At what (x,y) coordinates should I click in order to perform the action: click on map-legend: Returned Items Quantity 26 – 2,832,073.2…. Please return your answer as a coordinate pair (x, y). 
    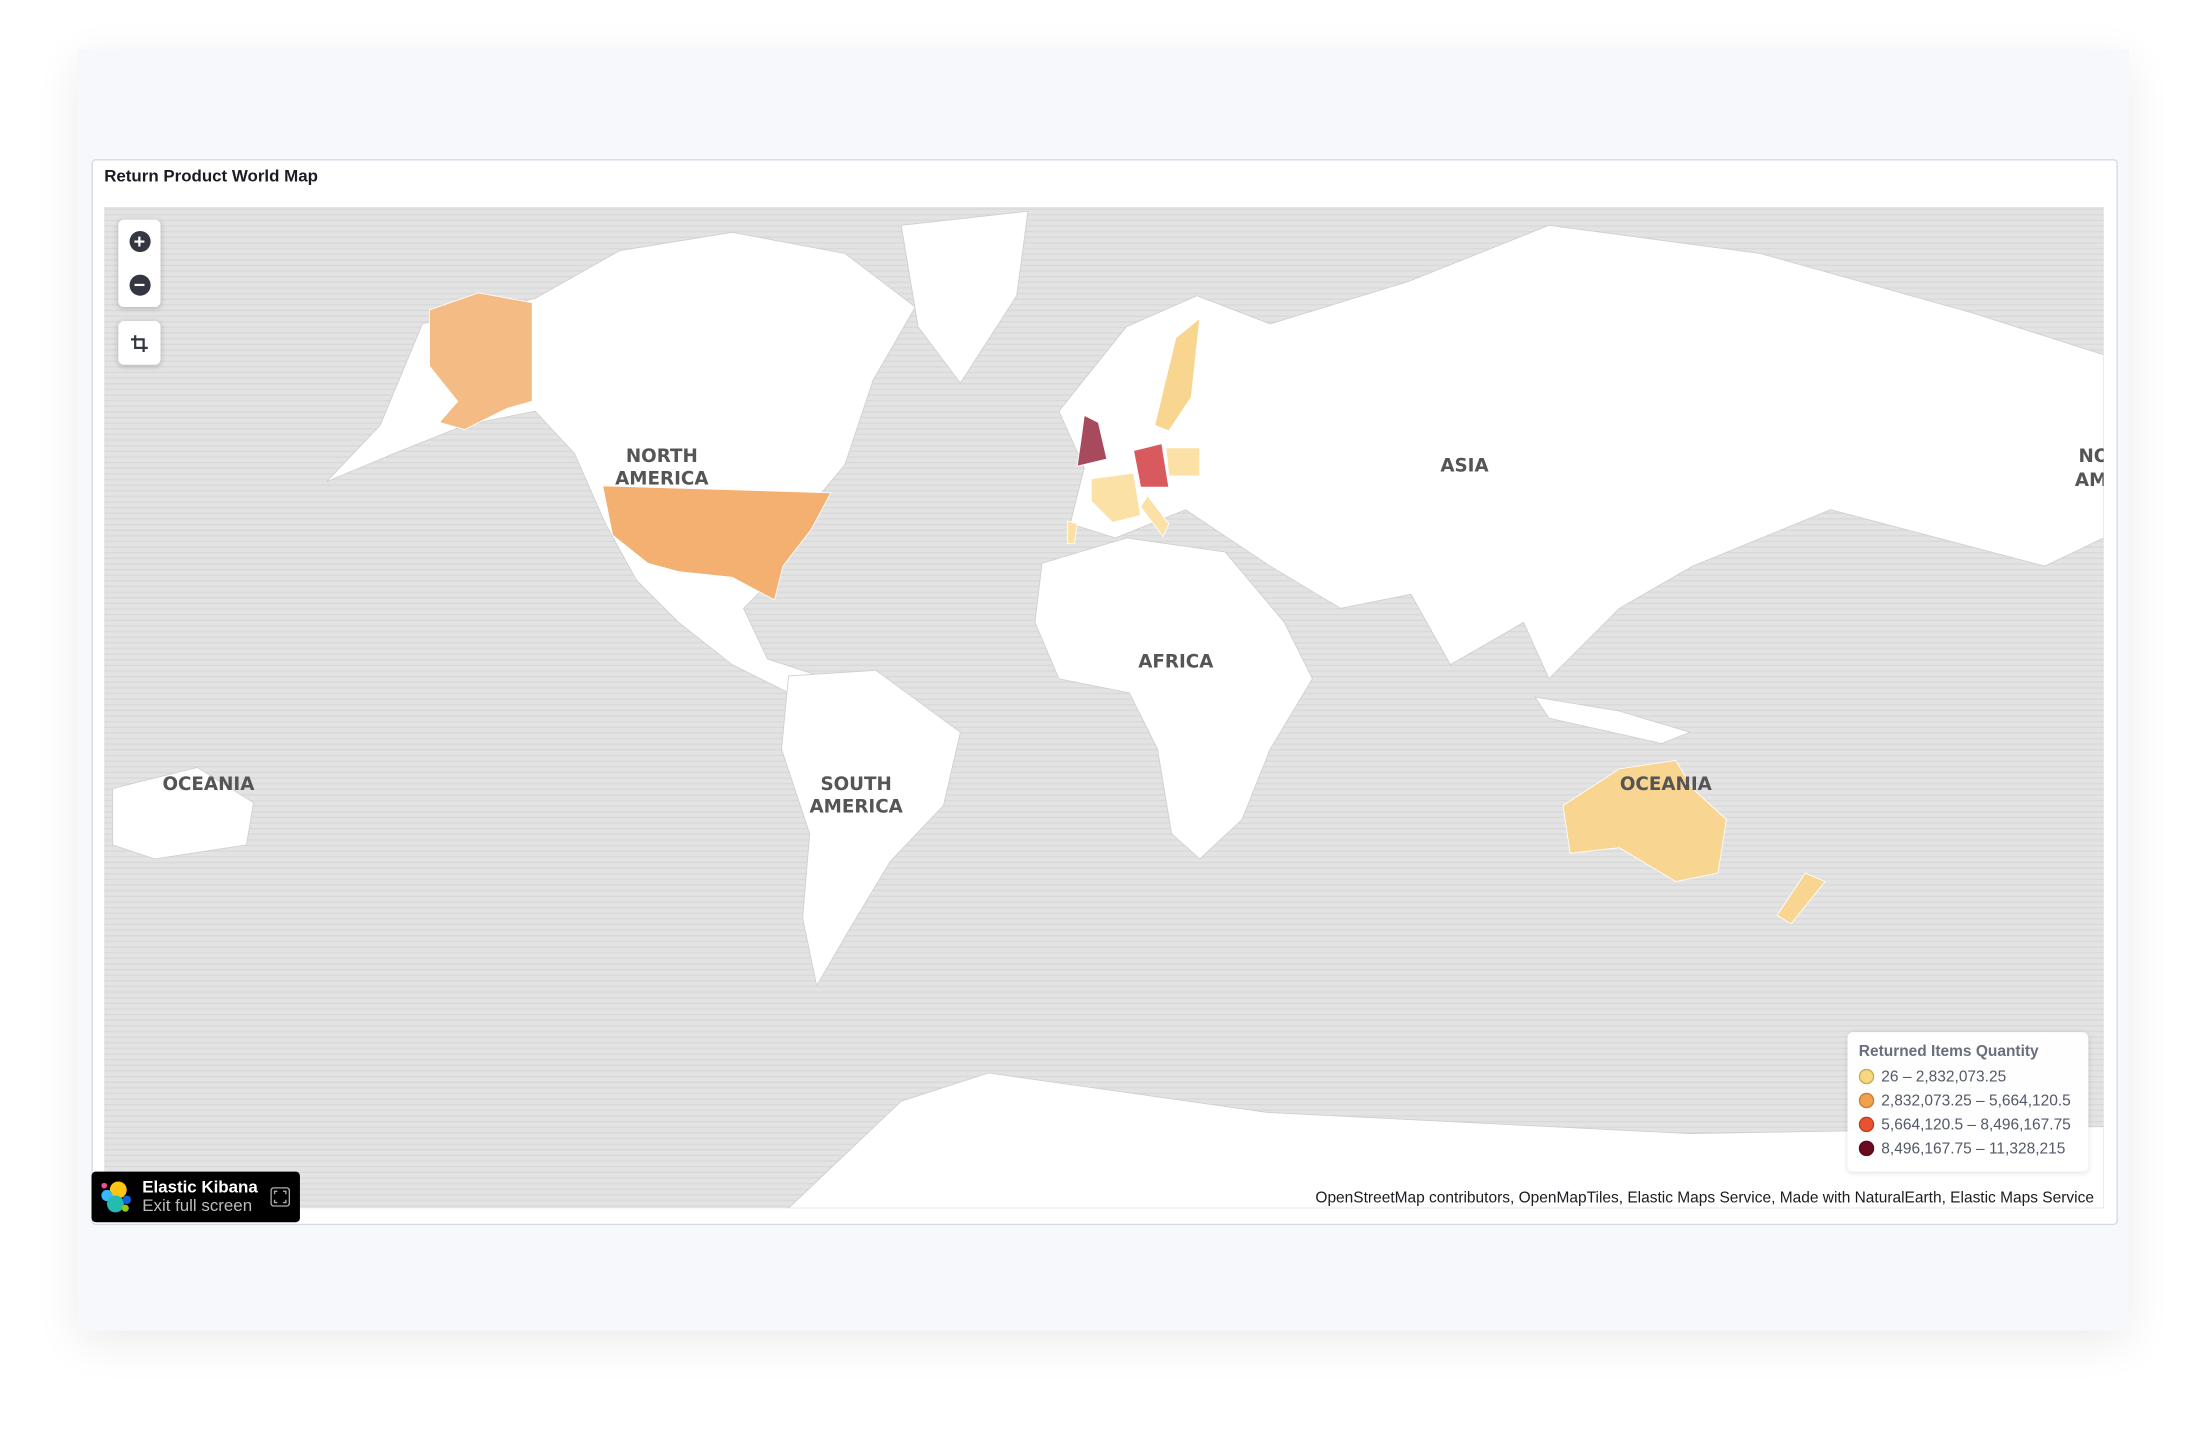
    Looking at the image, I should click on (1968, 1102).